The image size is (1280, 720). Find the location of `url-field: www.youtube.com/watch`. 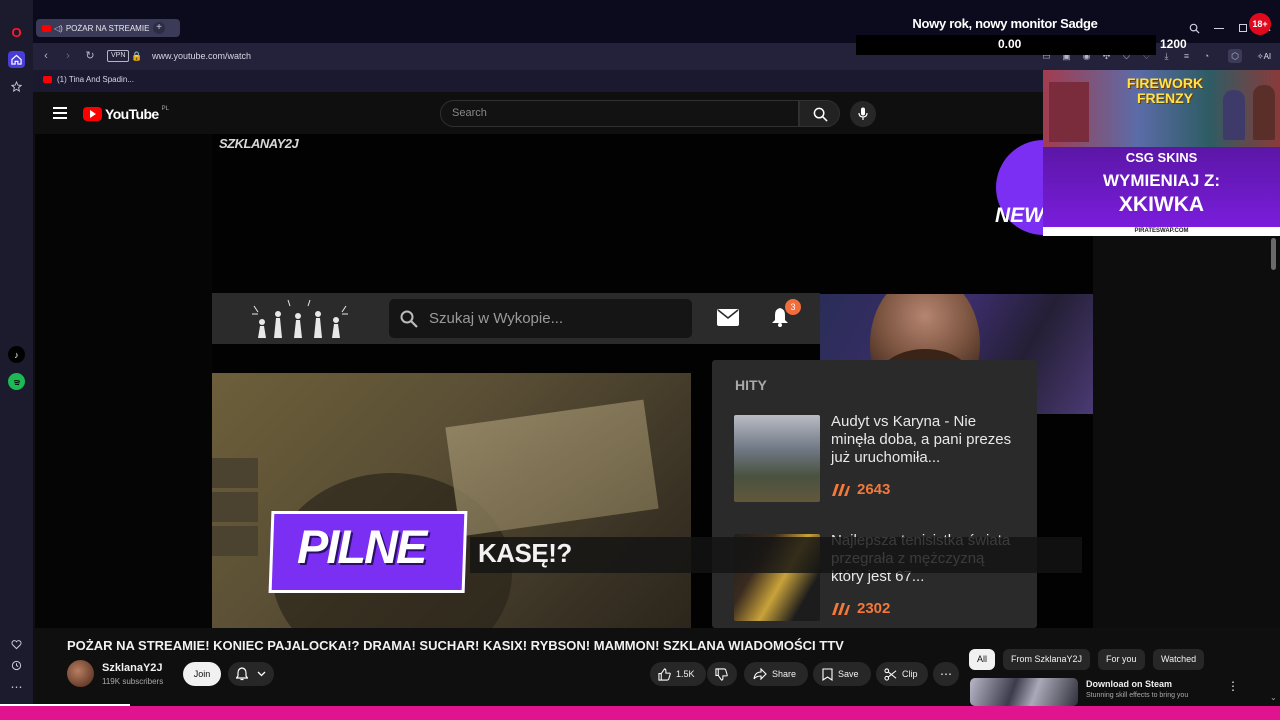

url-field: www.youtube.com/watch is located at coordinates (201, 56).